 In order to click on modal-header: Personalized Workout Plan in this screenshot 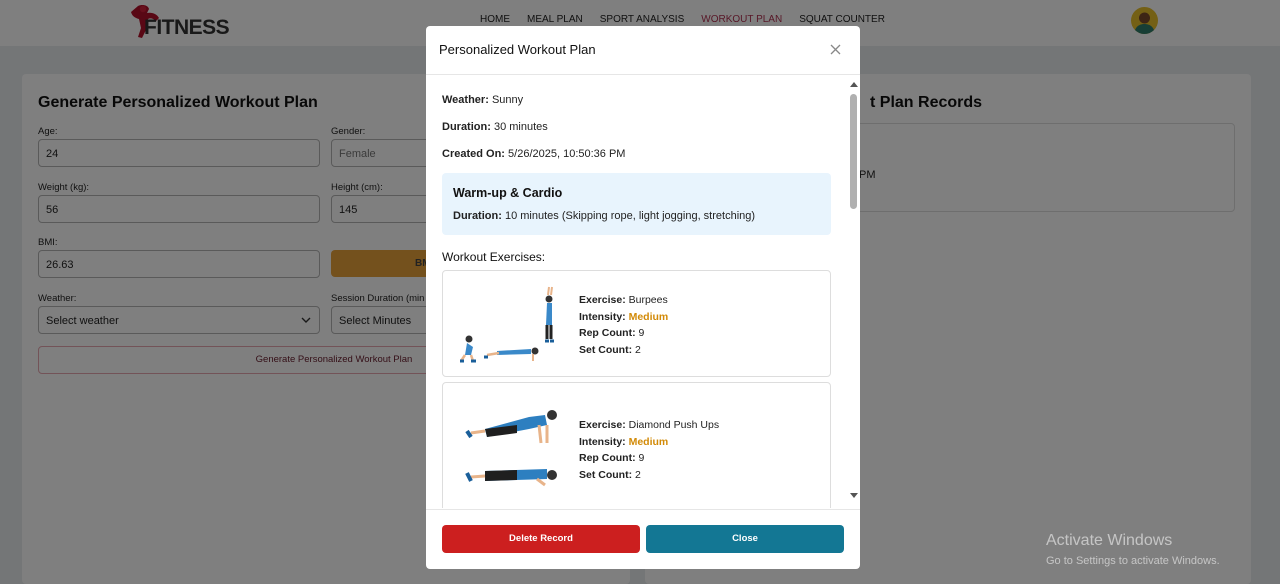, I will do `click(643, 50)`.